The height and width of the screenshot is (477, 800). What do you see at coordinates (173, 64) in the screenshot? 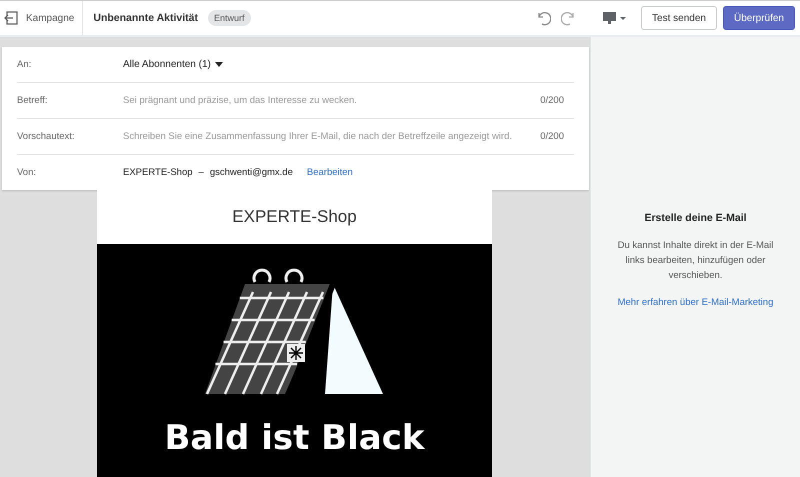
I see `recipients-dropdown: Alle Abonnenten (1)` at bounding box center [173, 64].